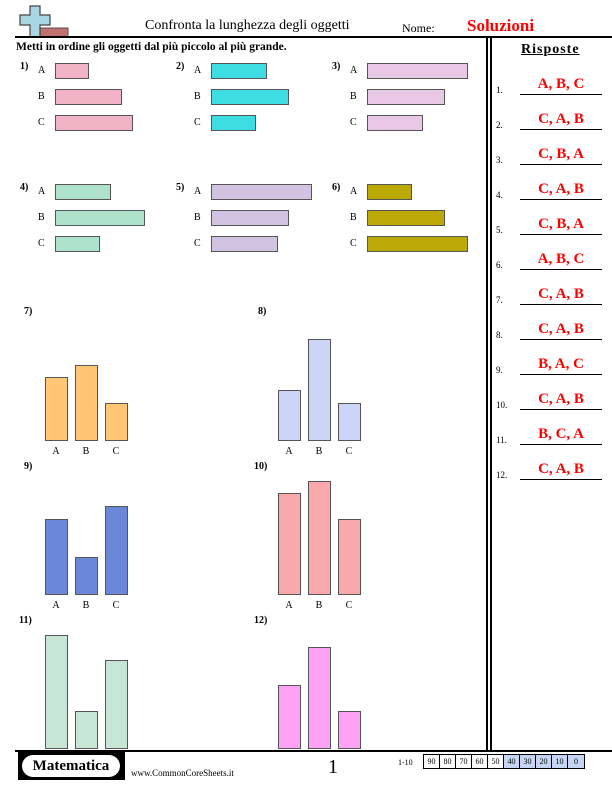 This screenshot has width=612, height=792. What do you see at coordinates (71, 766) in the screenshot?
I see `brand-label: Matematica` at bounding box center [71, 766].